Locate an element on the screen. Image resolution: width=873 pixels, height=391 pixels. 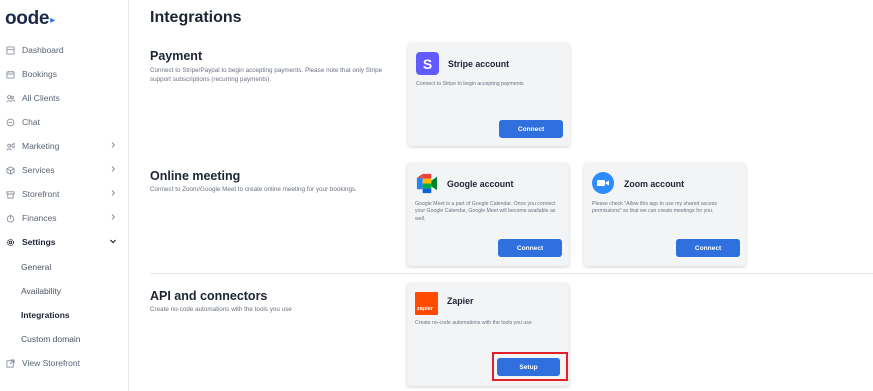
zoom-connect-button: Connect is located at coordinates (708, 248).